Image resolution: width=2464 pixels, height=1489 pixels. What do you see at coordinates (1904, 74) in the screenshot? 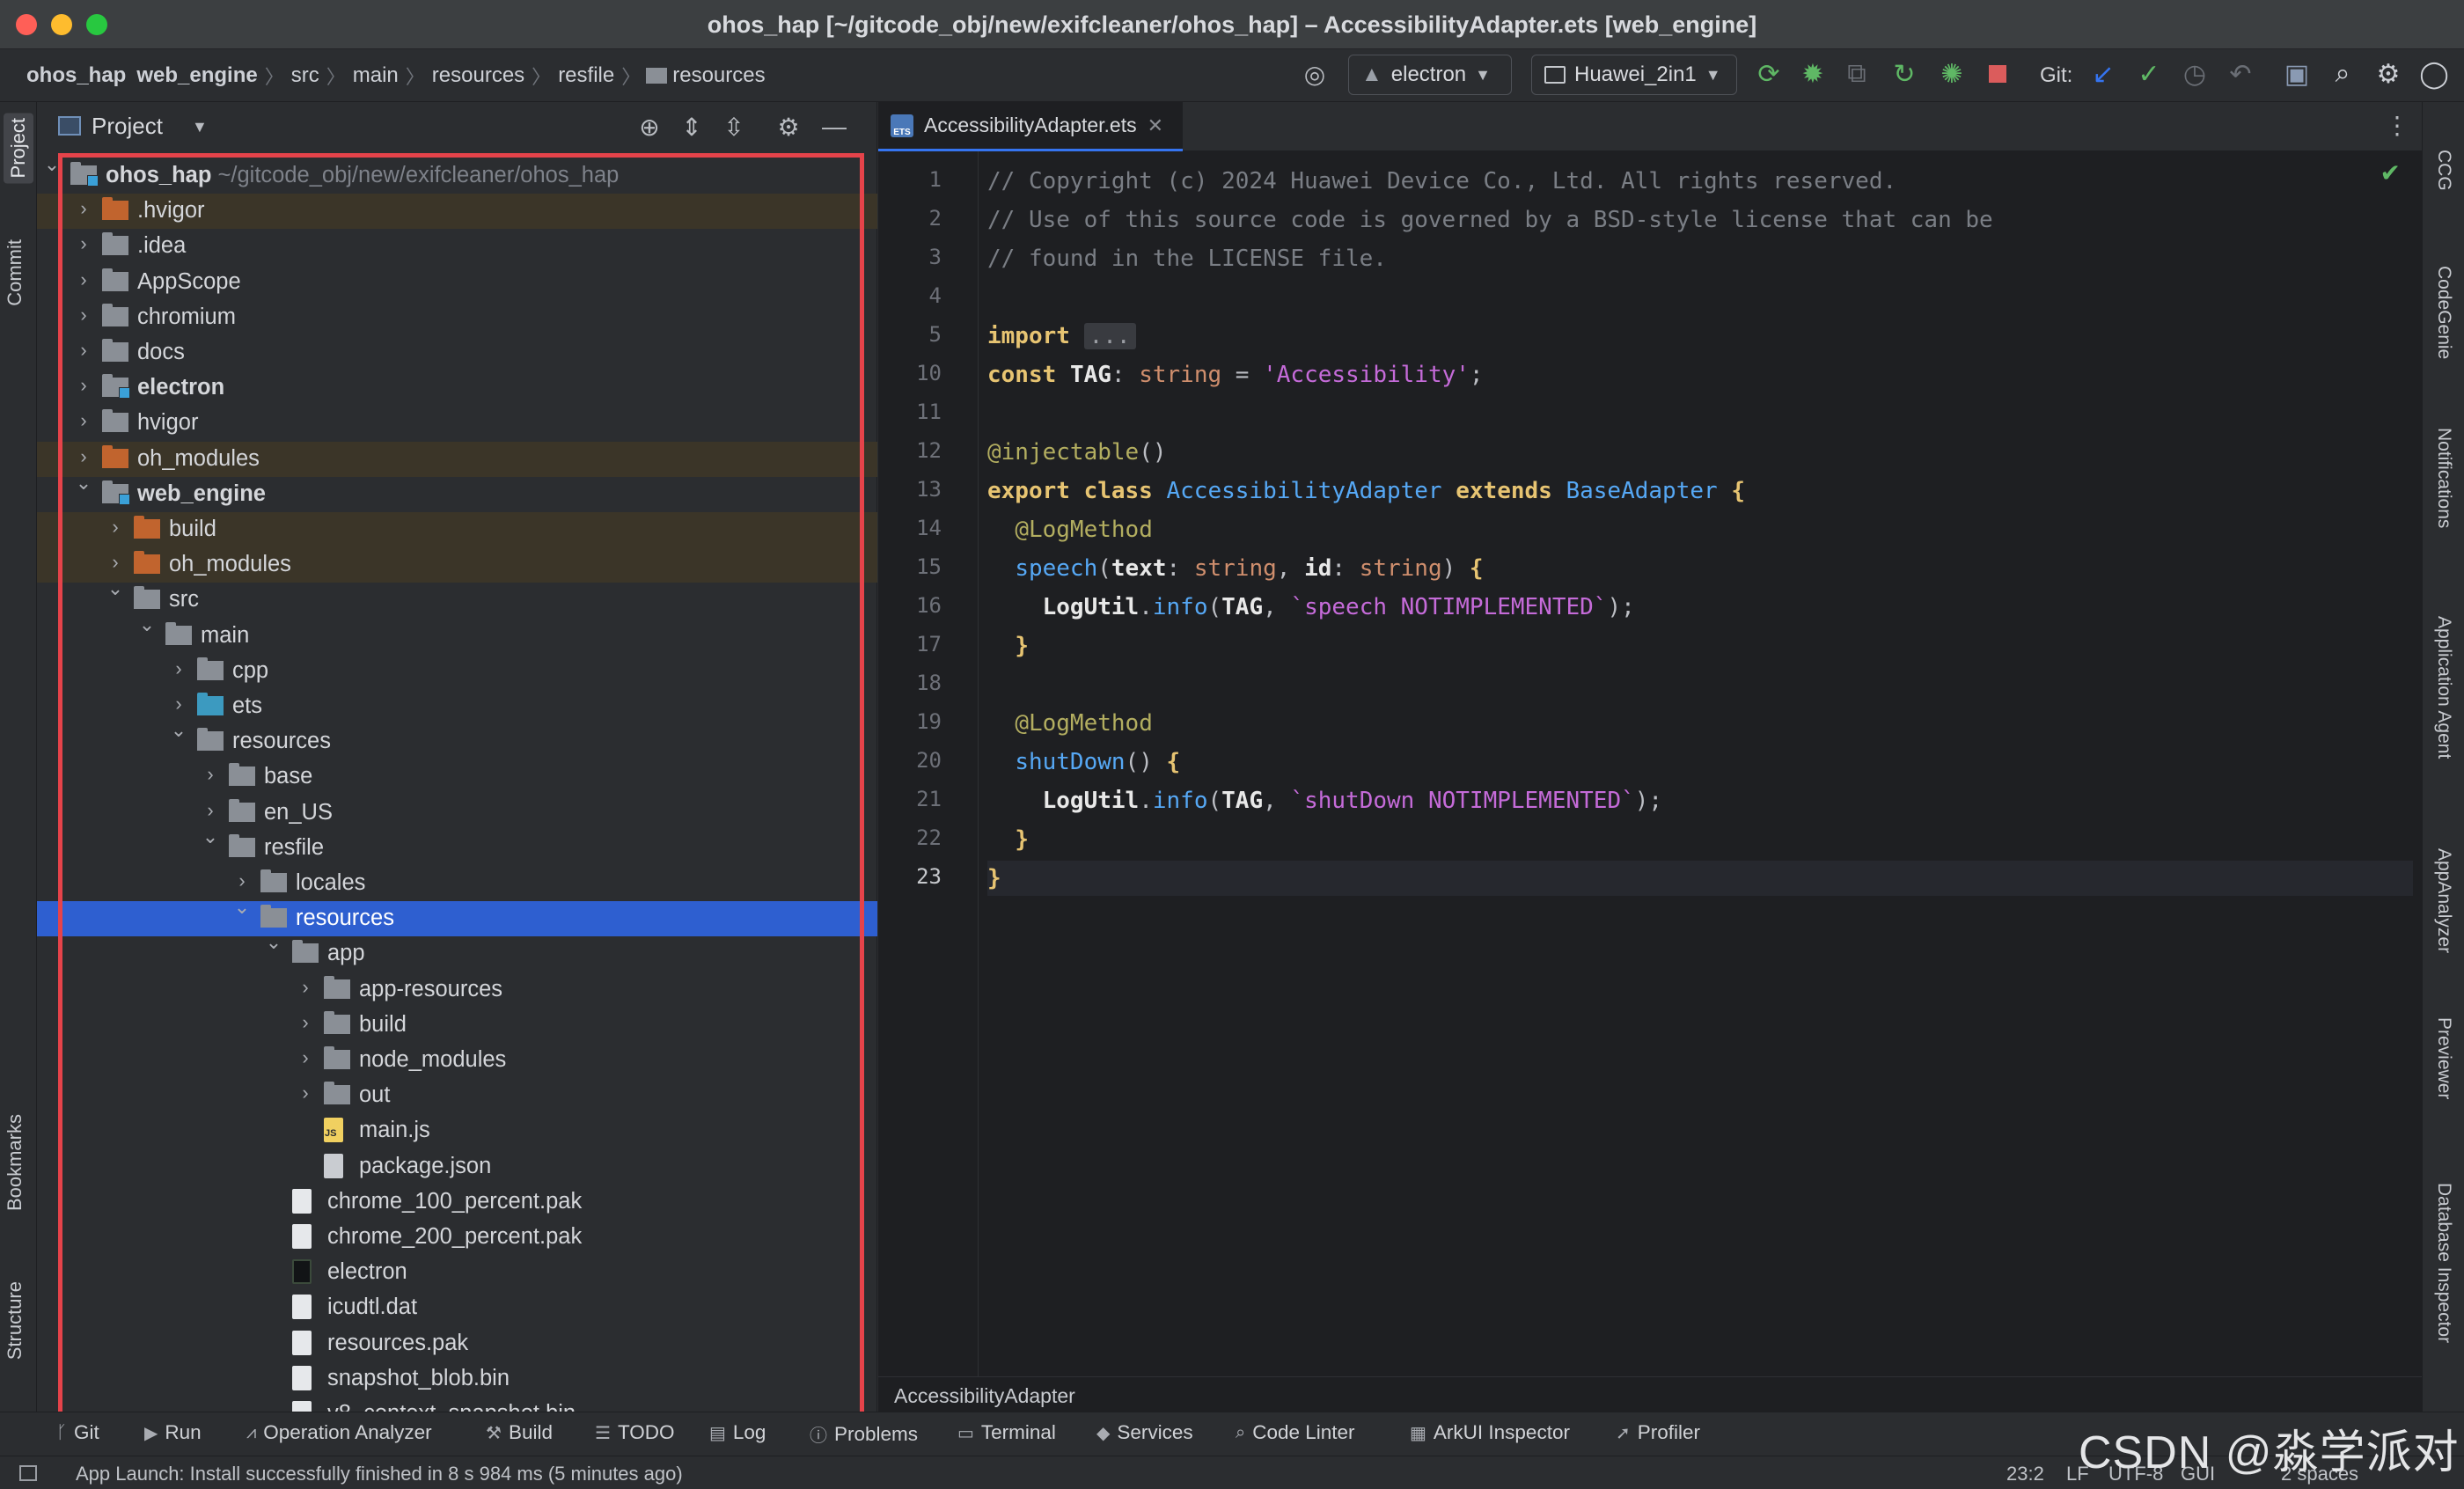
I see `apply-changes-icon: ↻` at bounding box center [1904, 74].